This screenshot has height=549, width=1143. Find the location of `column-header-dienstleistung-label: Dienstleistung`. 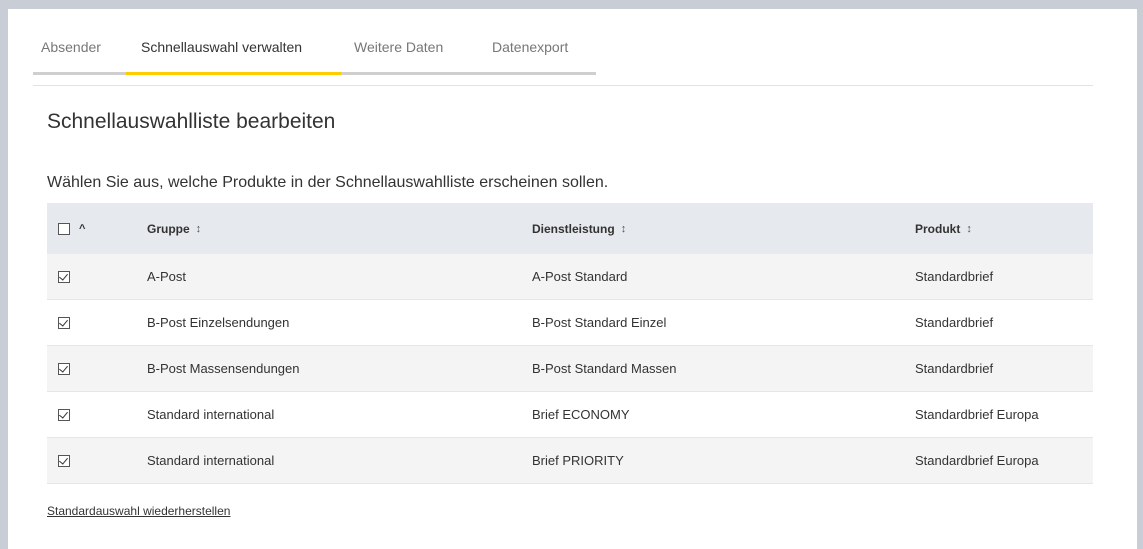

column-header-dienstleistung-label: Dienstleistung is located at coordinates (573, 228).